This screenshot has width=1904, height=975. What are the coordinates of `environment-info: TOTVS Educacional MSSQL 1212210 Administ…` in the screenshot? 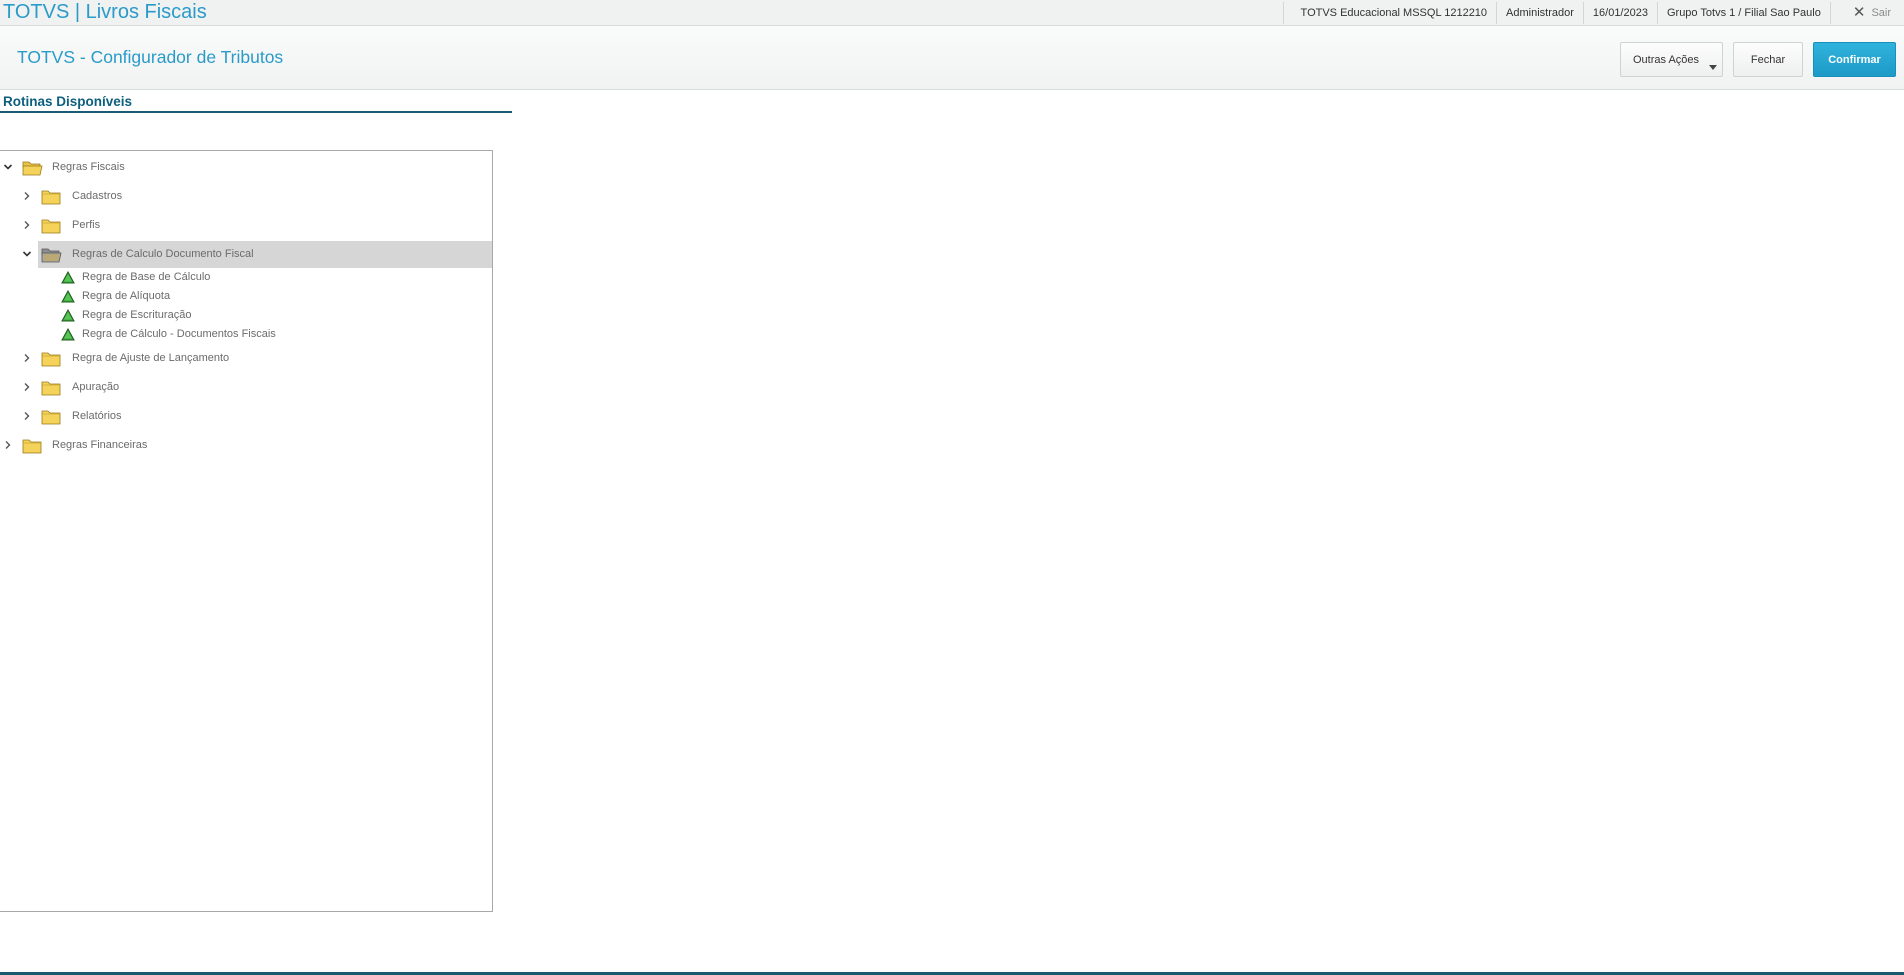 It's located at (1593, 12).